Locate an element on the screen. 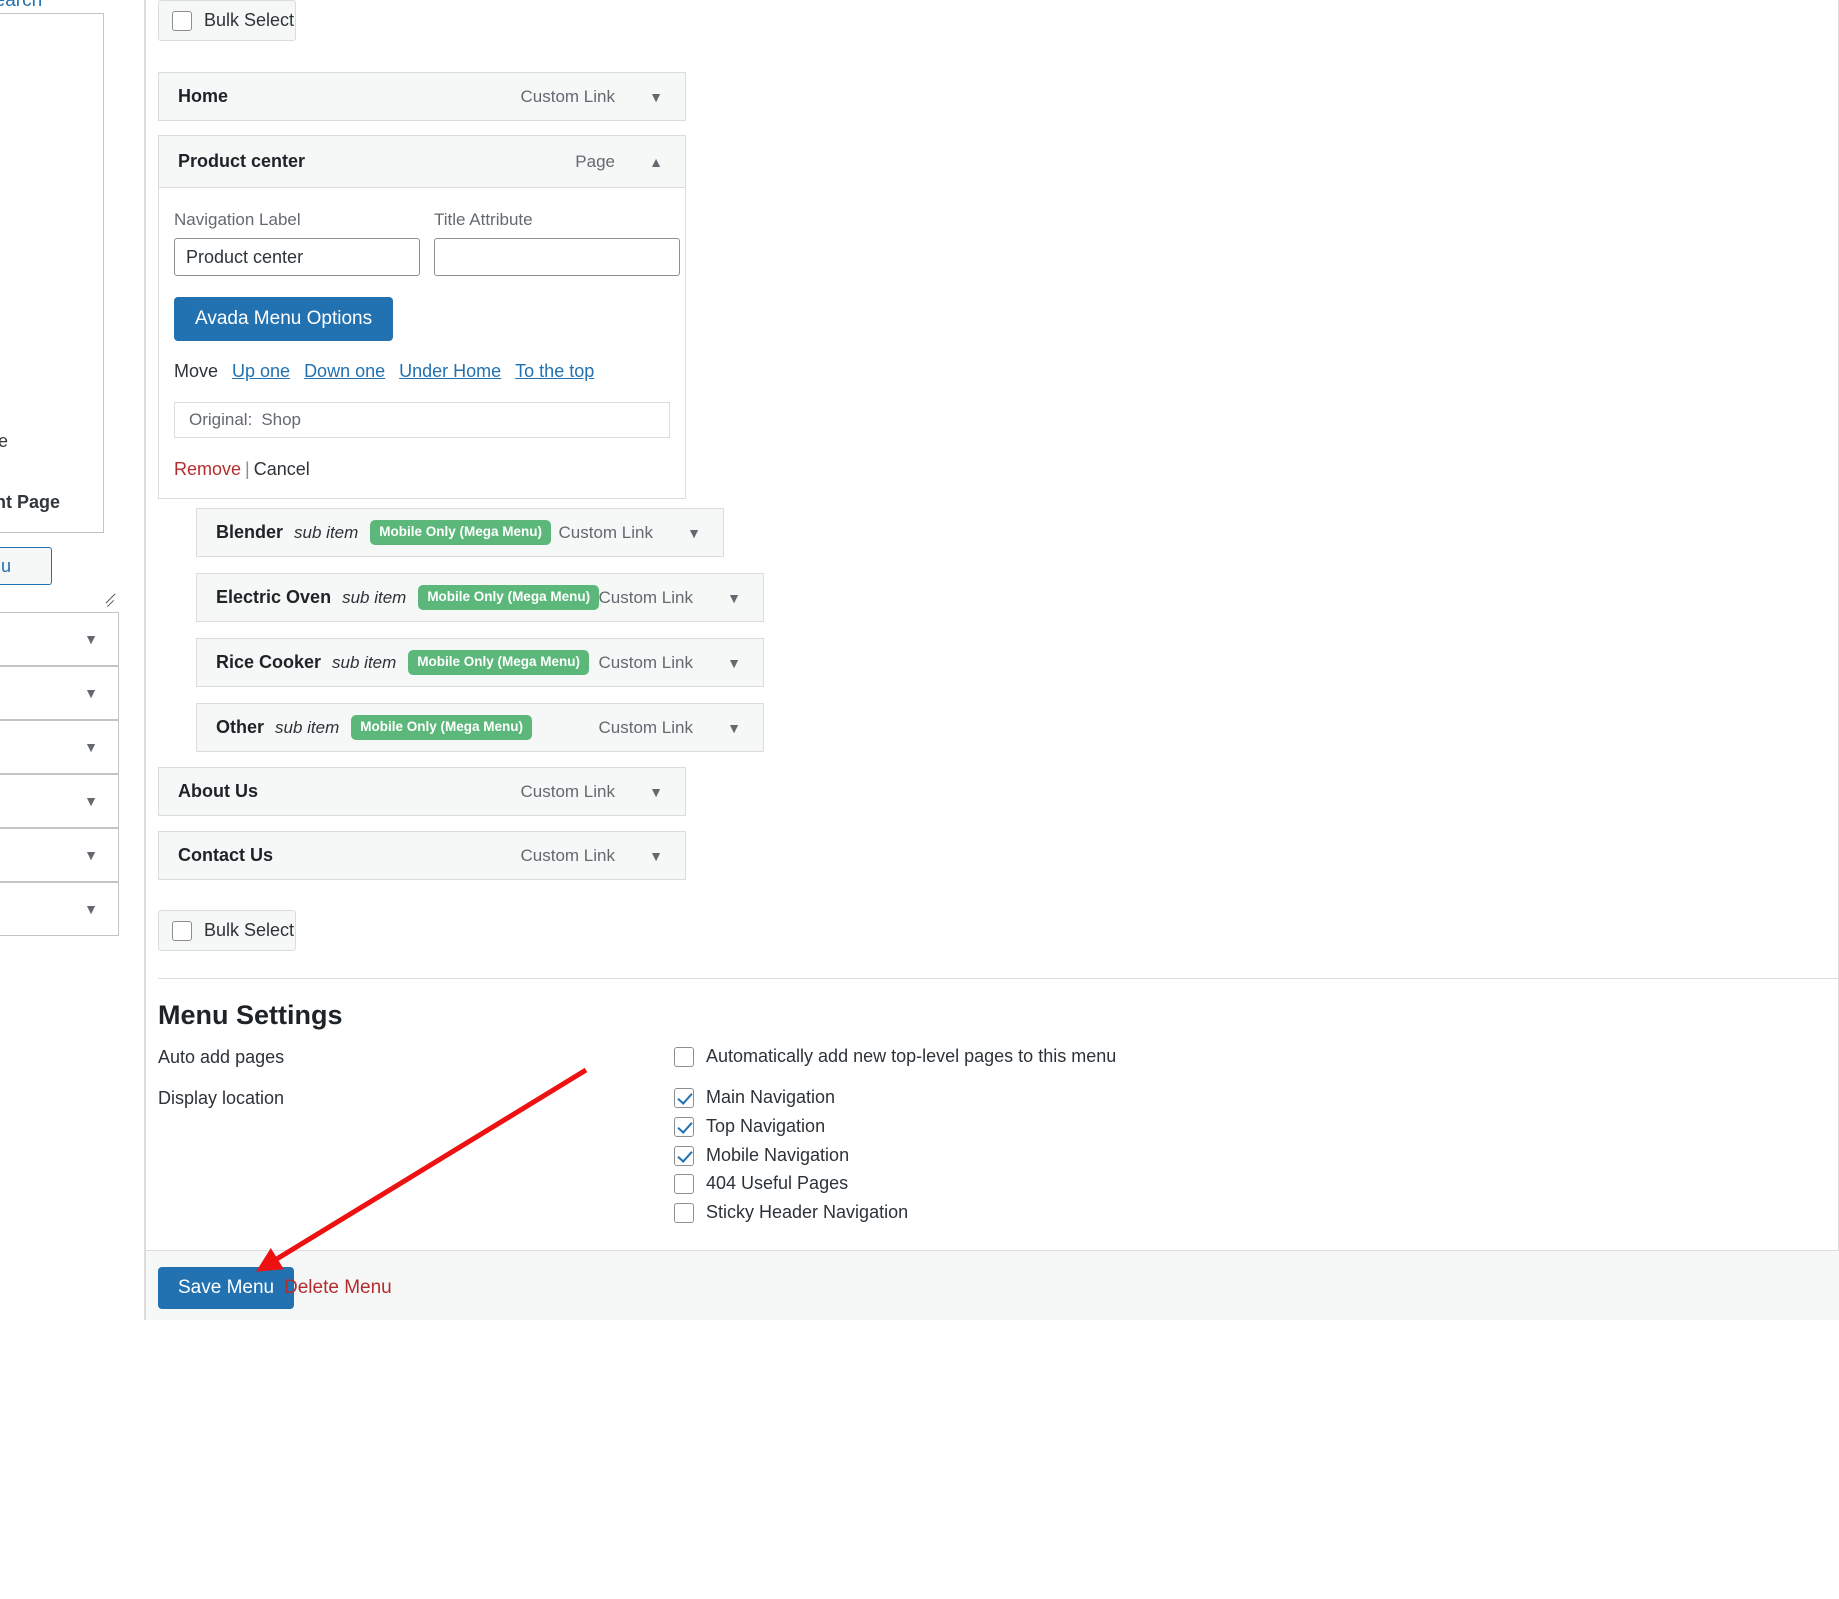  location-option-sticky-header-navigation: Sticky Header Navigation is located at coordinates (791, 1212).